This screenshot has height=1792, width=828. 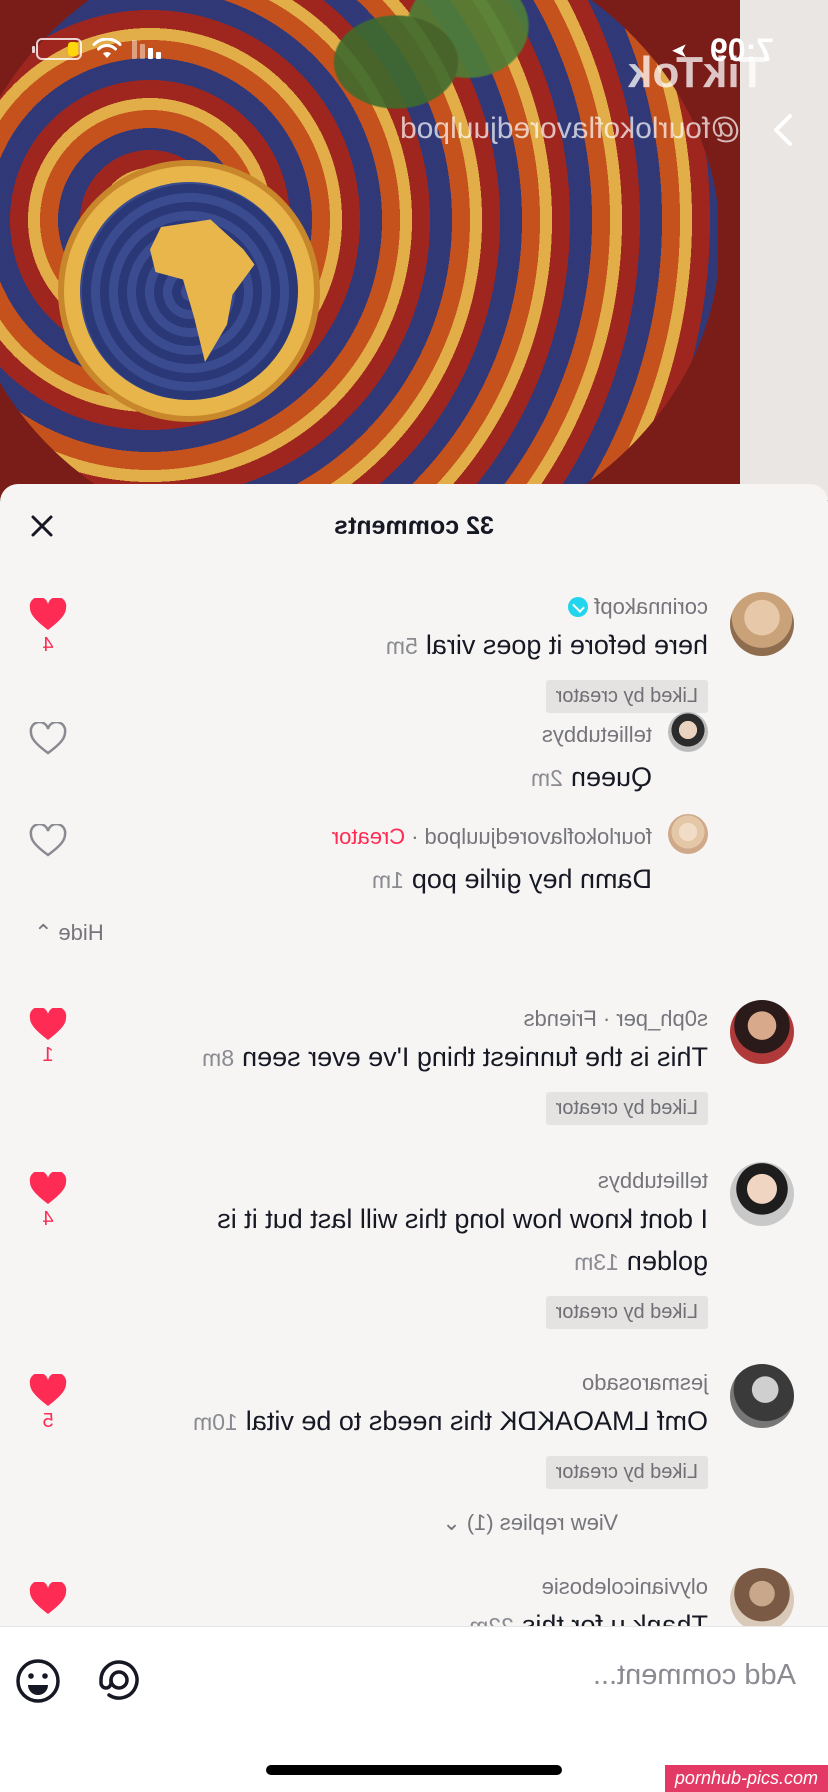 I want to click on like-button: 5, so click(x=48, y=1403).